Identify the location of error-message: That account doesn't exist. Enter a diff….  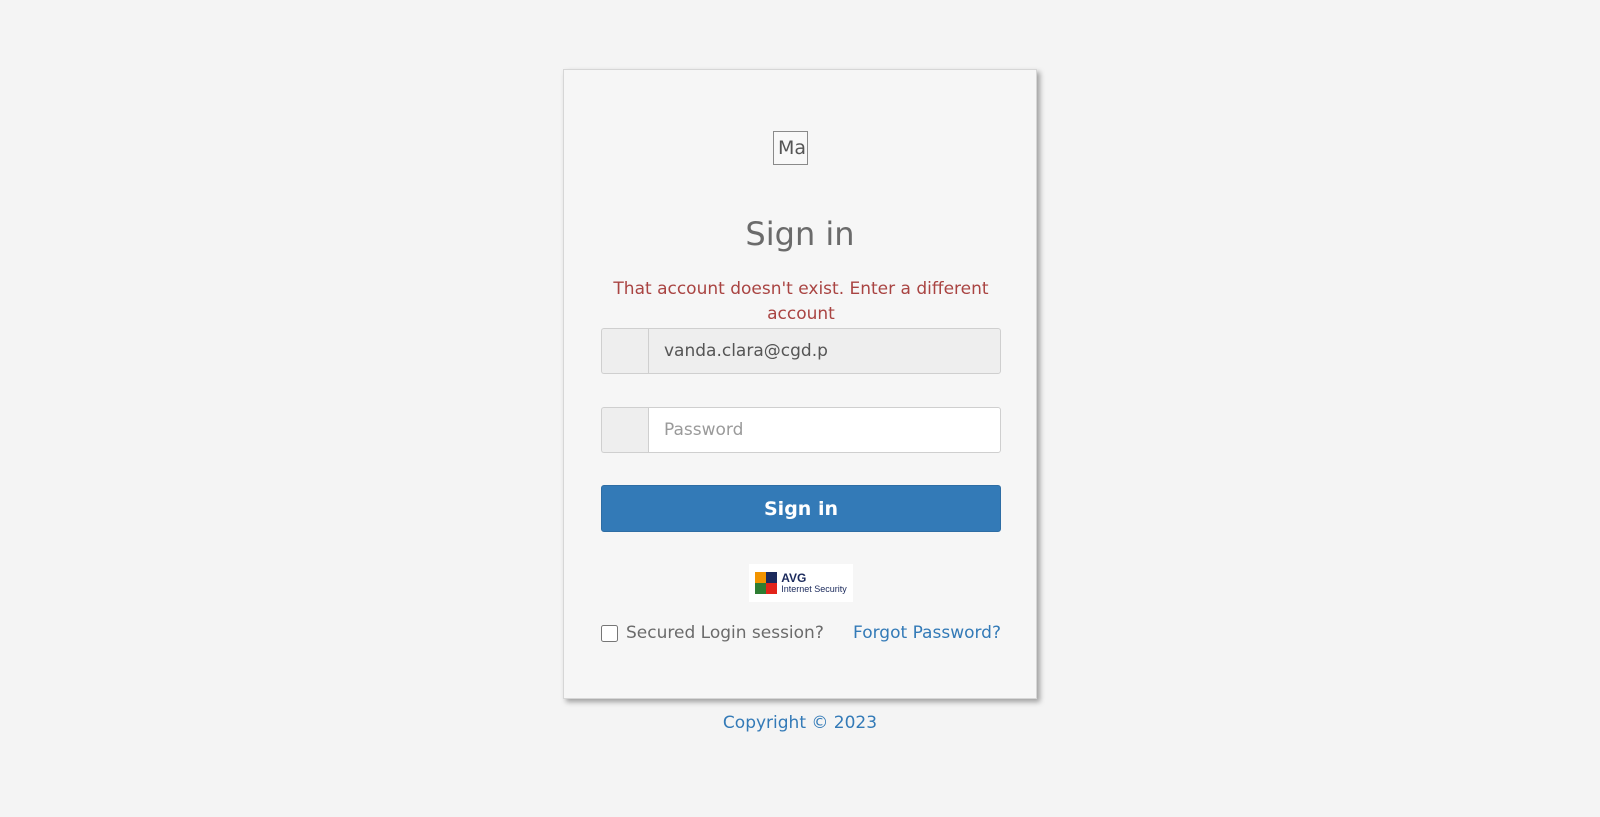
(801, 301).